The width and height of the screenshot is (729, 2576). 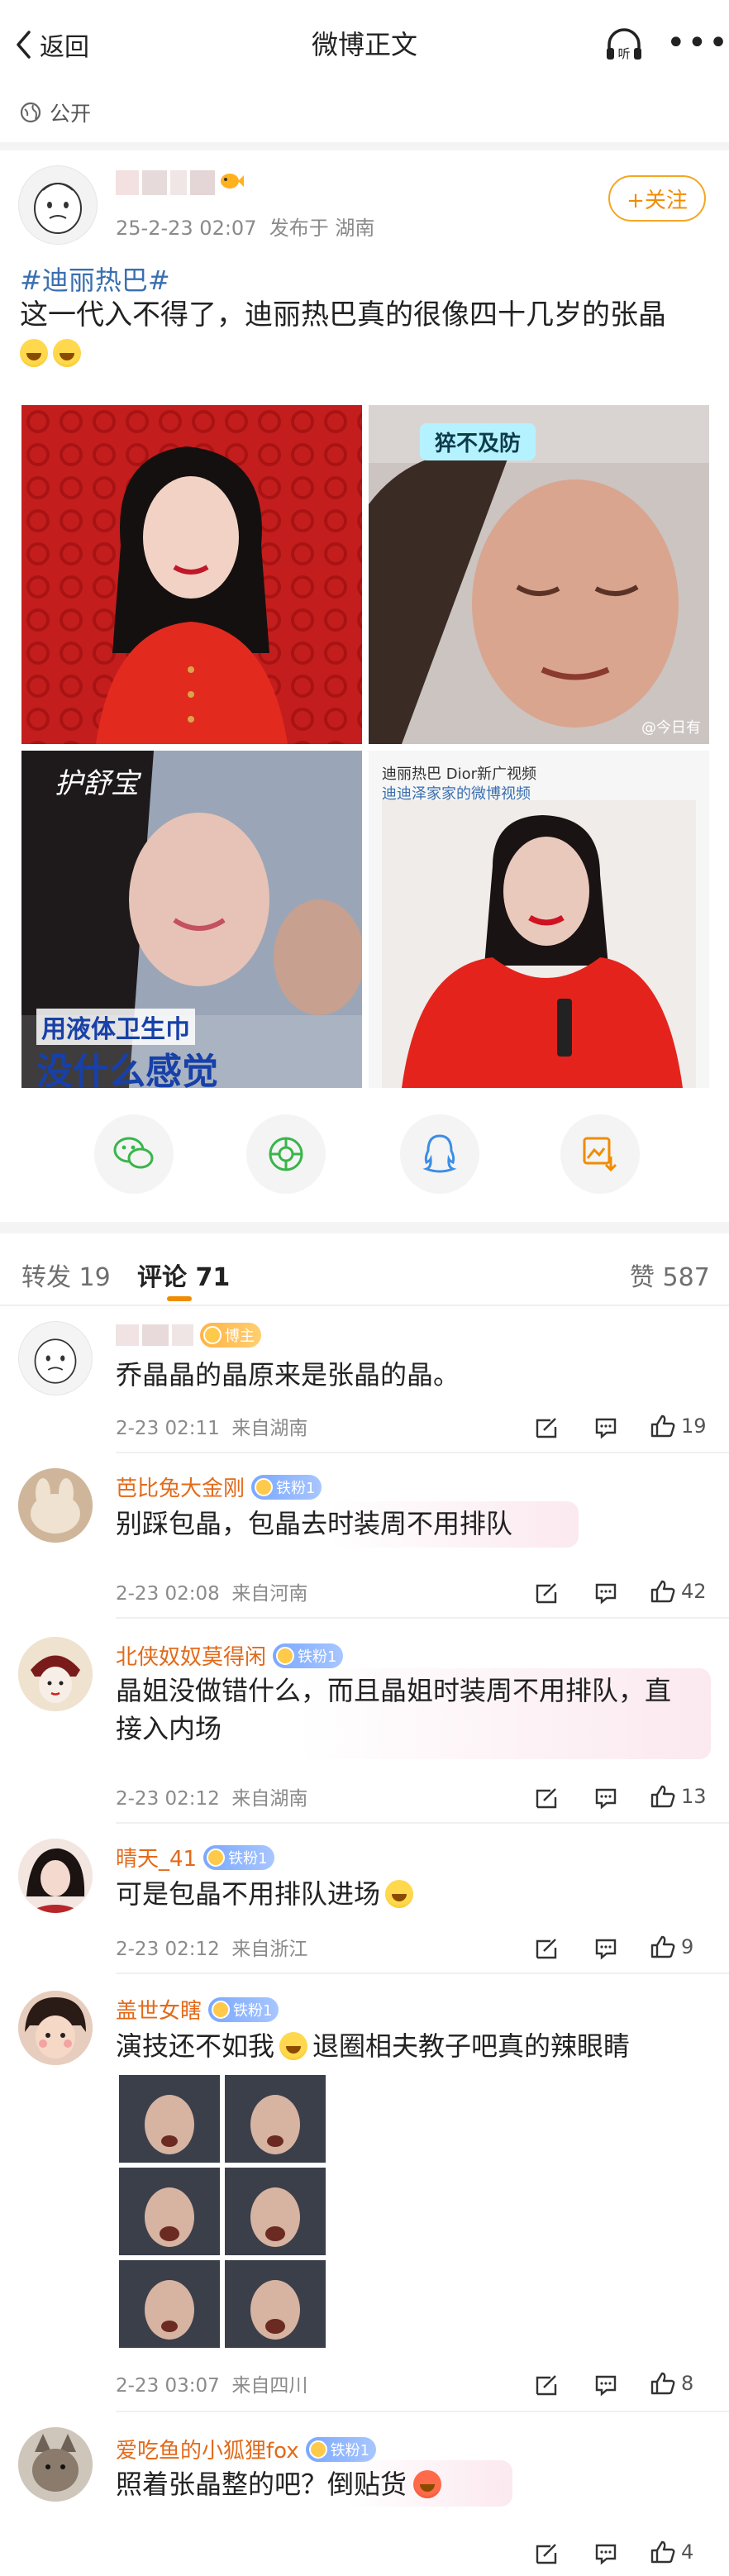 I want to click on tab-repost: 转发 19, so click(x=66, y=1275).